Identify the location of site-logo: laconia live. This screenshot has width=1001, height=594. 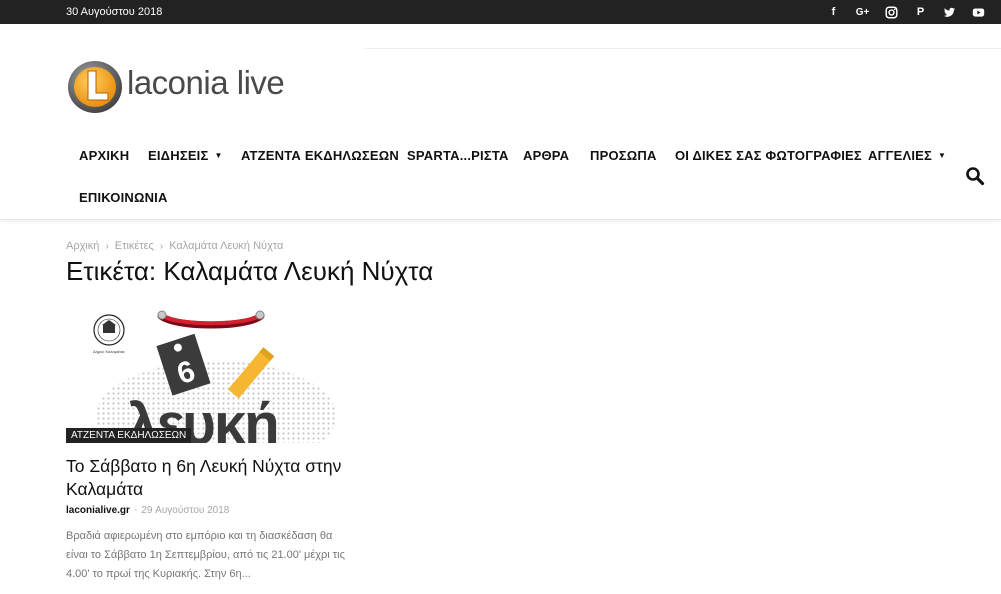
(186, 87).